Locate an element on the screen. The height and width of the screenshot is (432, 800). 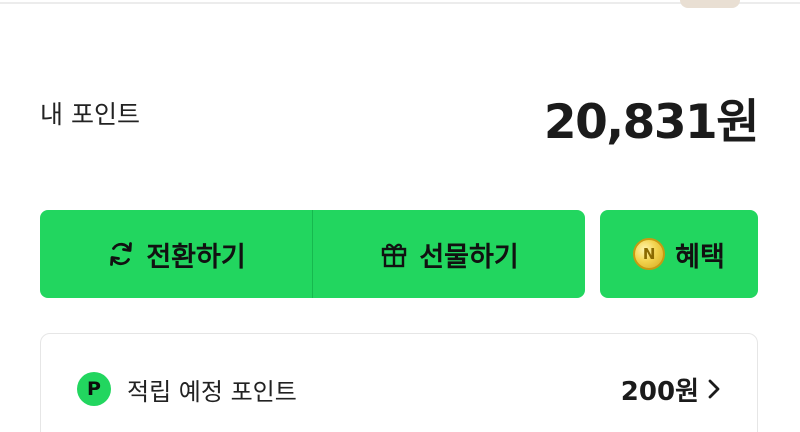
my-points-row: 내 포인트 20,831원 is located at coordinates (400, 117).